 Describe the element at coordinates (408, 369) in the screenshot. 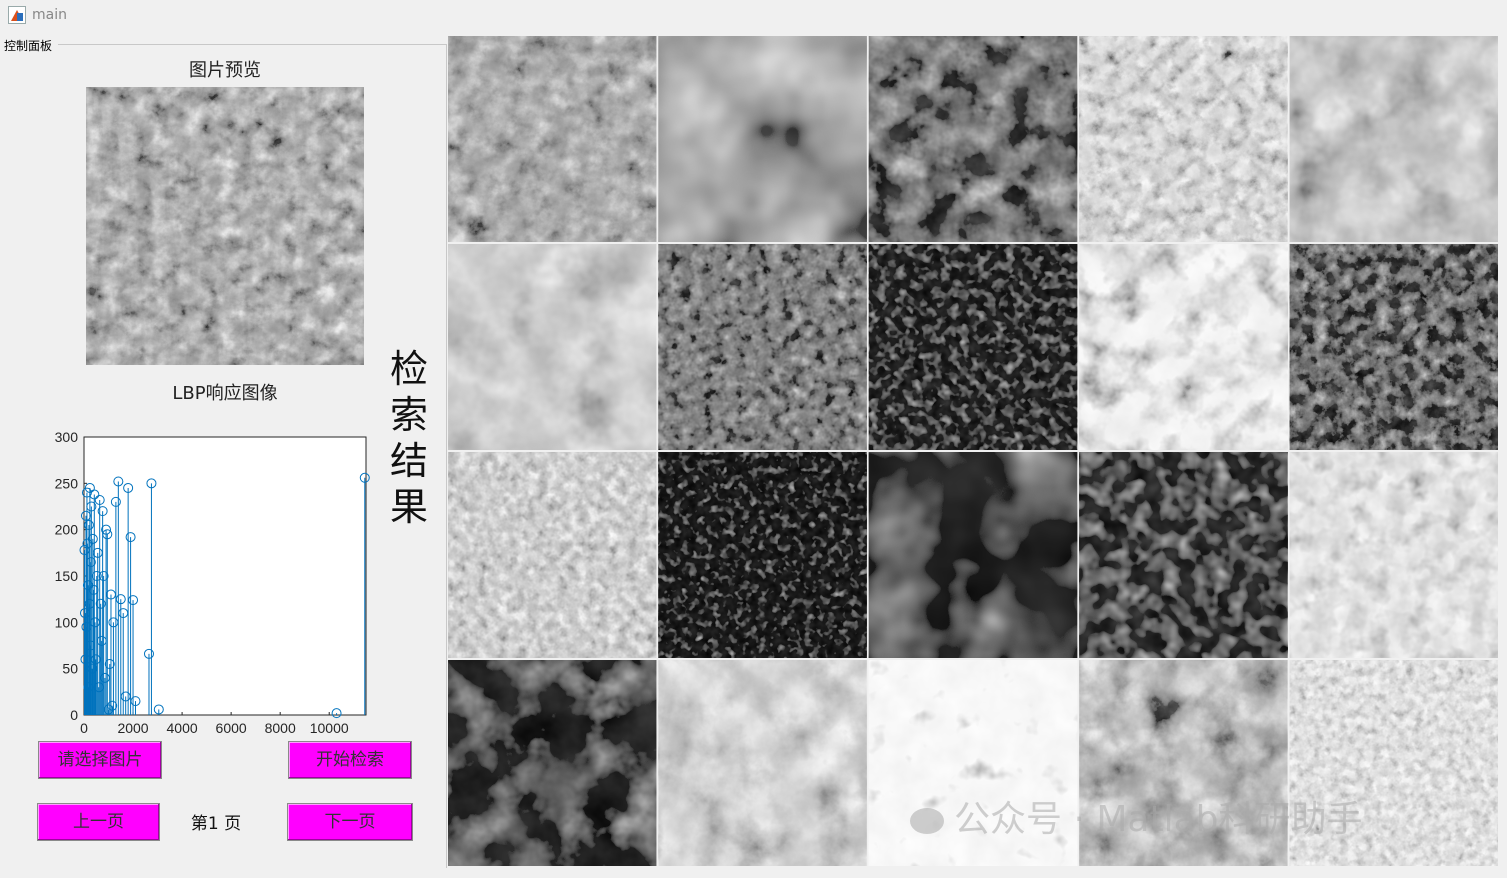

I see `results-label-char: 检` at that location.